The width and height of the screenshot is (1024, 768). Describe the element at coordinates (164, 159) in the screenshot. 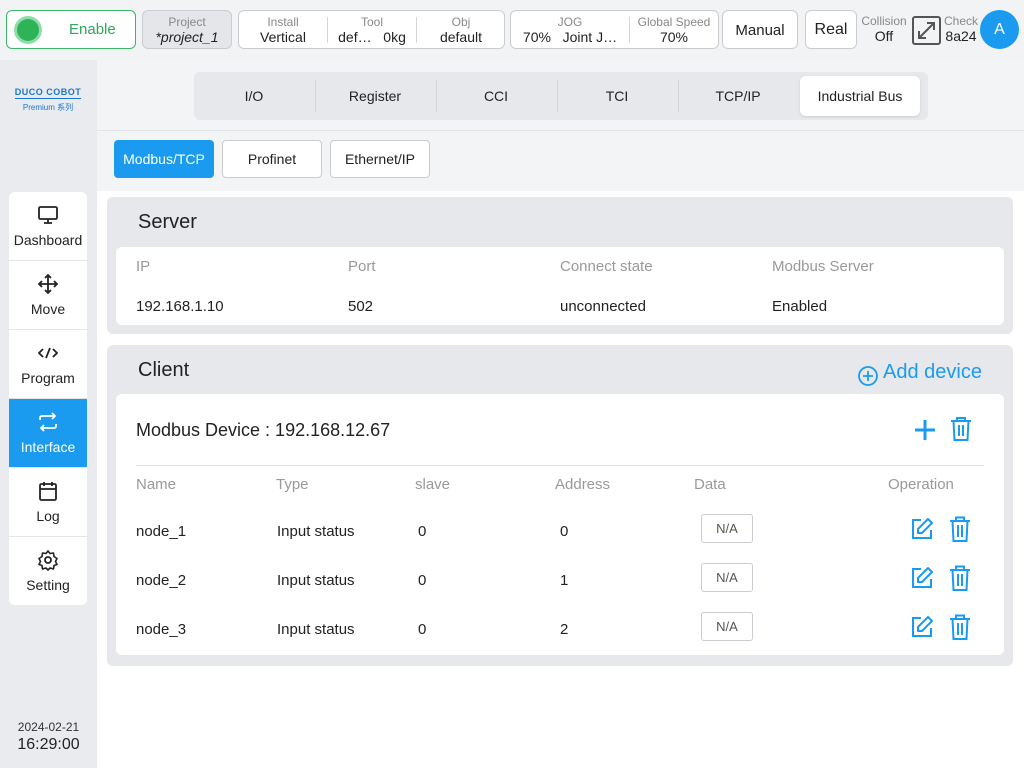

I see `subtab-modbus-tcp: Modbus/TCP` at that location.